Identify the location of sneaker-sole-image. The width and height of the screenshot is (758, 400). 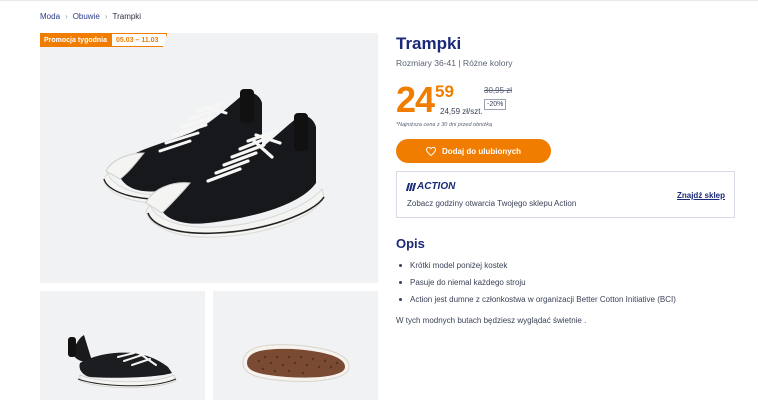
(296, 363).